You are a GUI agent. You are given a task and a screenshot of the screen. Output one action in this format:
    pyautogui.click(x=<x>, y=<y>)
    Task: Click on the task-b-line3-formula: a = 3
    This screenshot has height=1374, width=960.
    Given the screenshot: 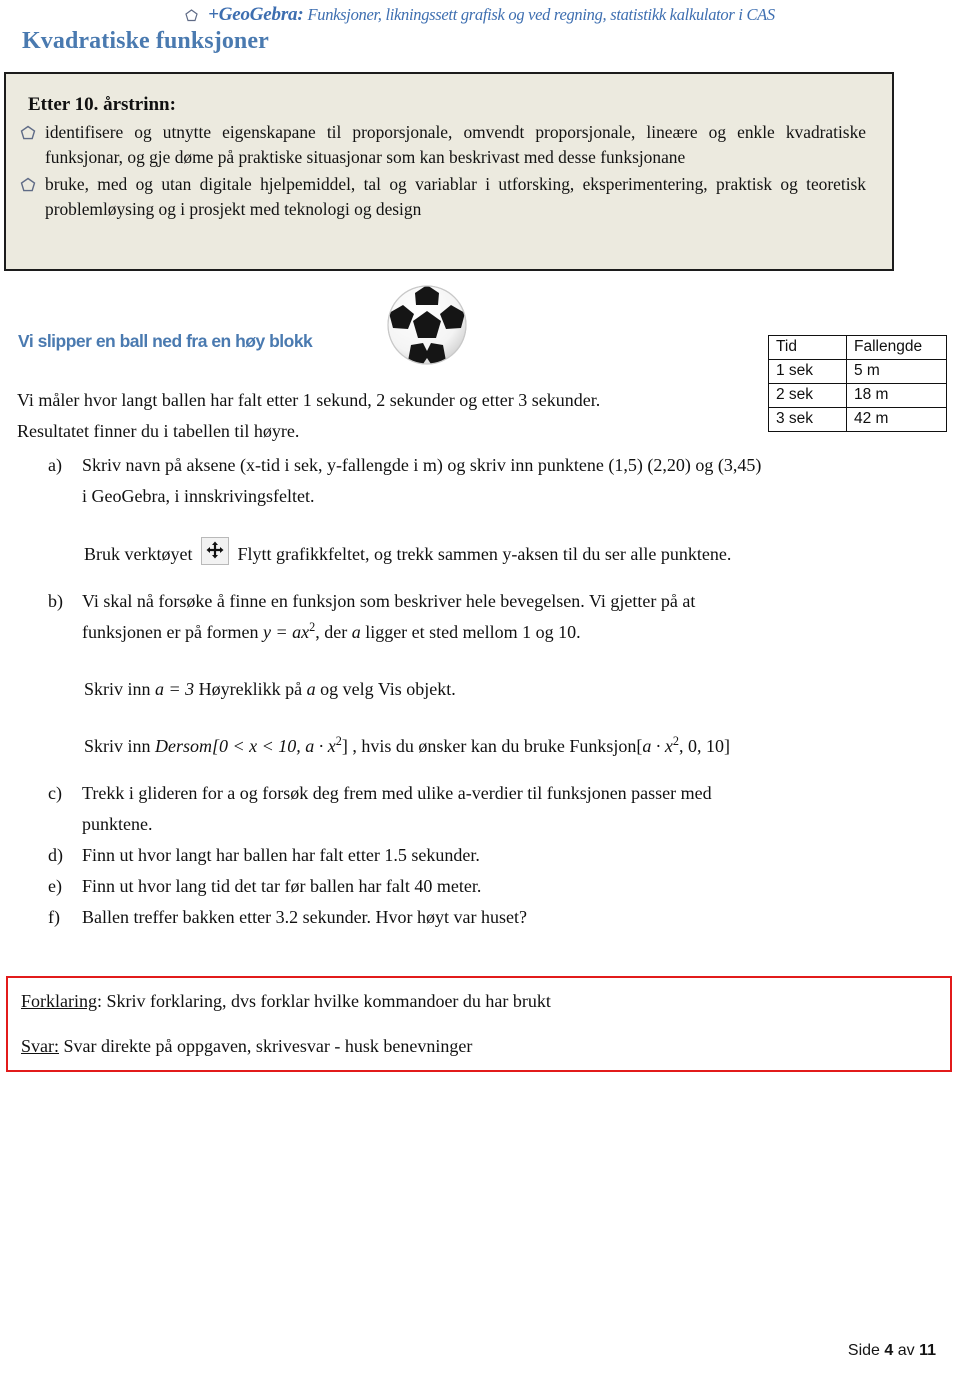 What is the action you would take?
    pyautogui.click(x=175, y=689)
    